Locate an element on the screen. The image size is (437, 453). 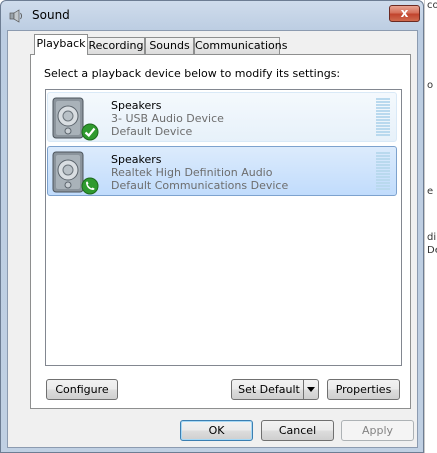
configure-button: Configure is located at coordinates (82, 389).